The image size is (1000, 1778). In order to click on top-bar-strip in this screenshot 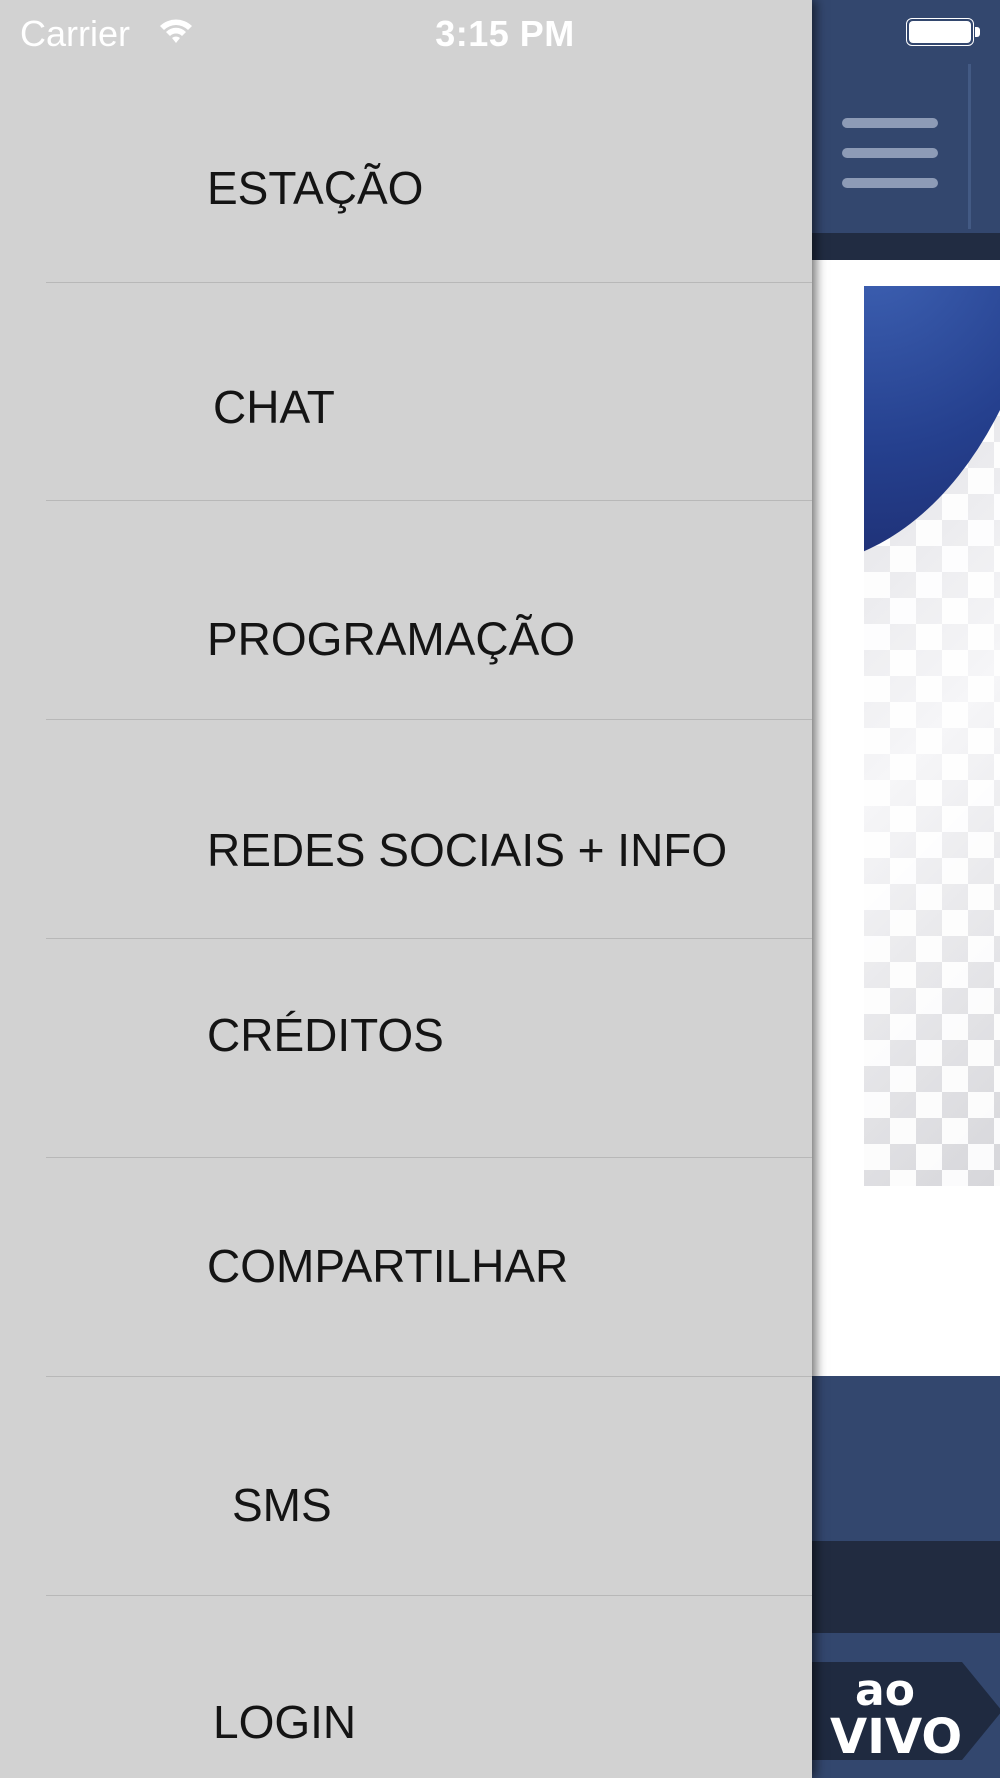, I will do `click(906, 246)`.